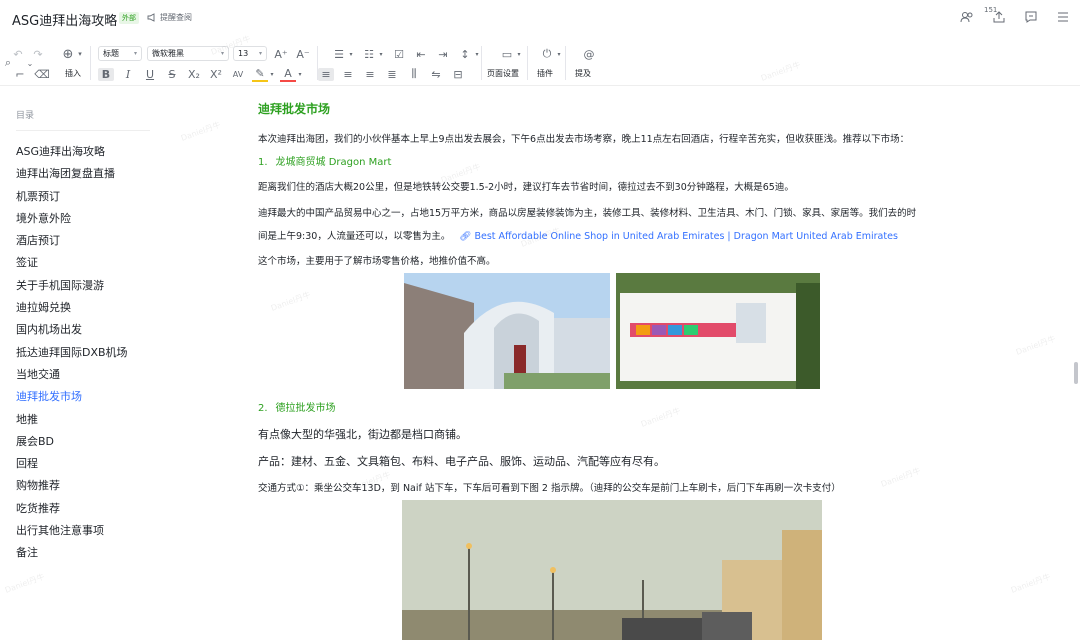 This screenshot has height=640, width=1080. I want to click on toc-item: 酒店预订, so click(72, 244).